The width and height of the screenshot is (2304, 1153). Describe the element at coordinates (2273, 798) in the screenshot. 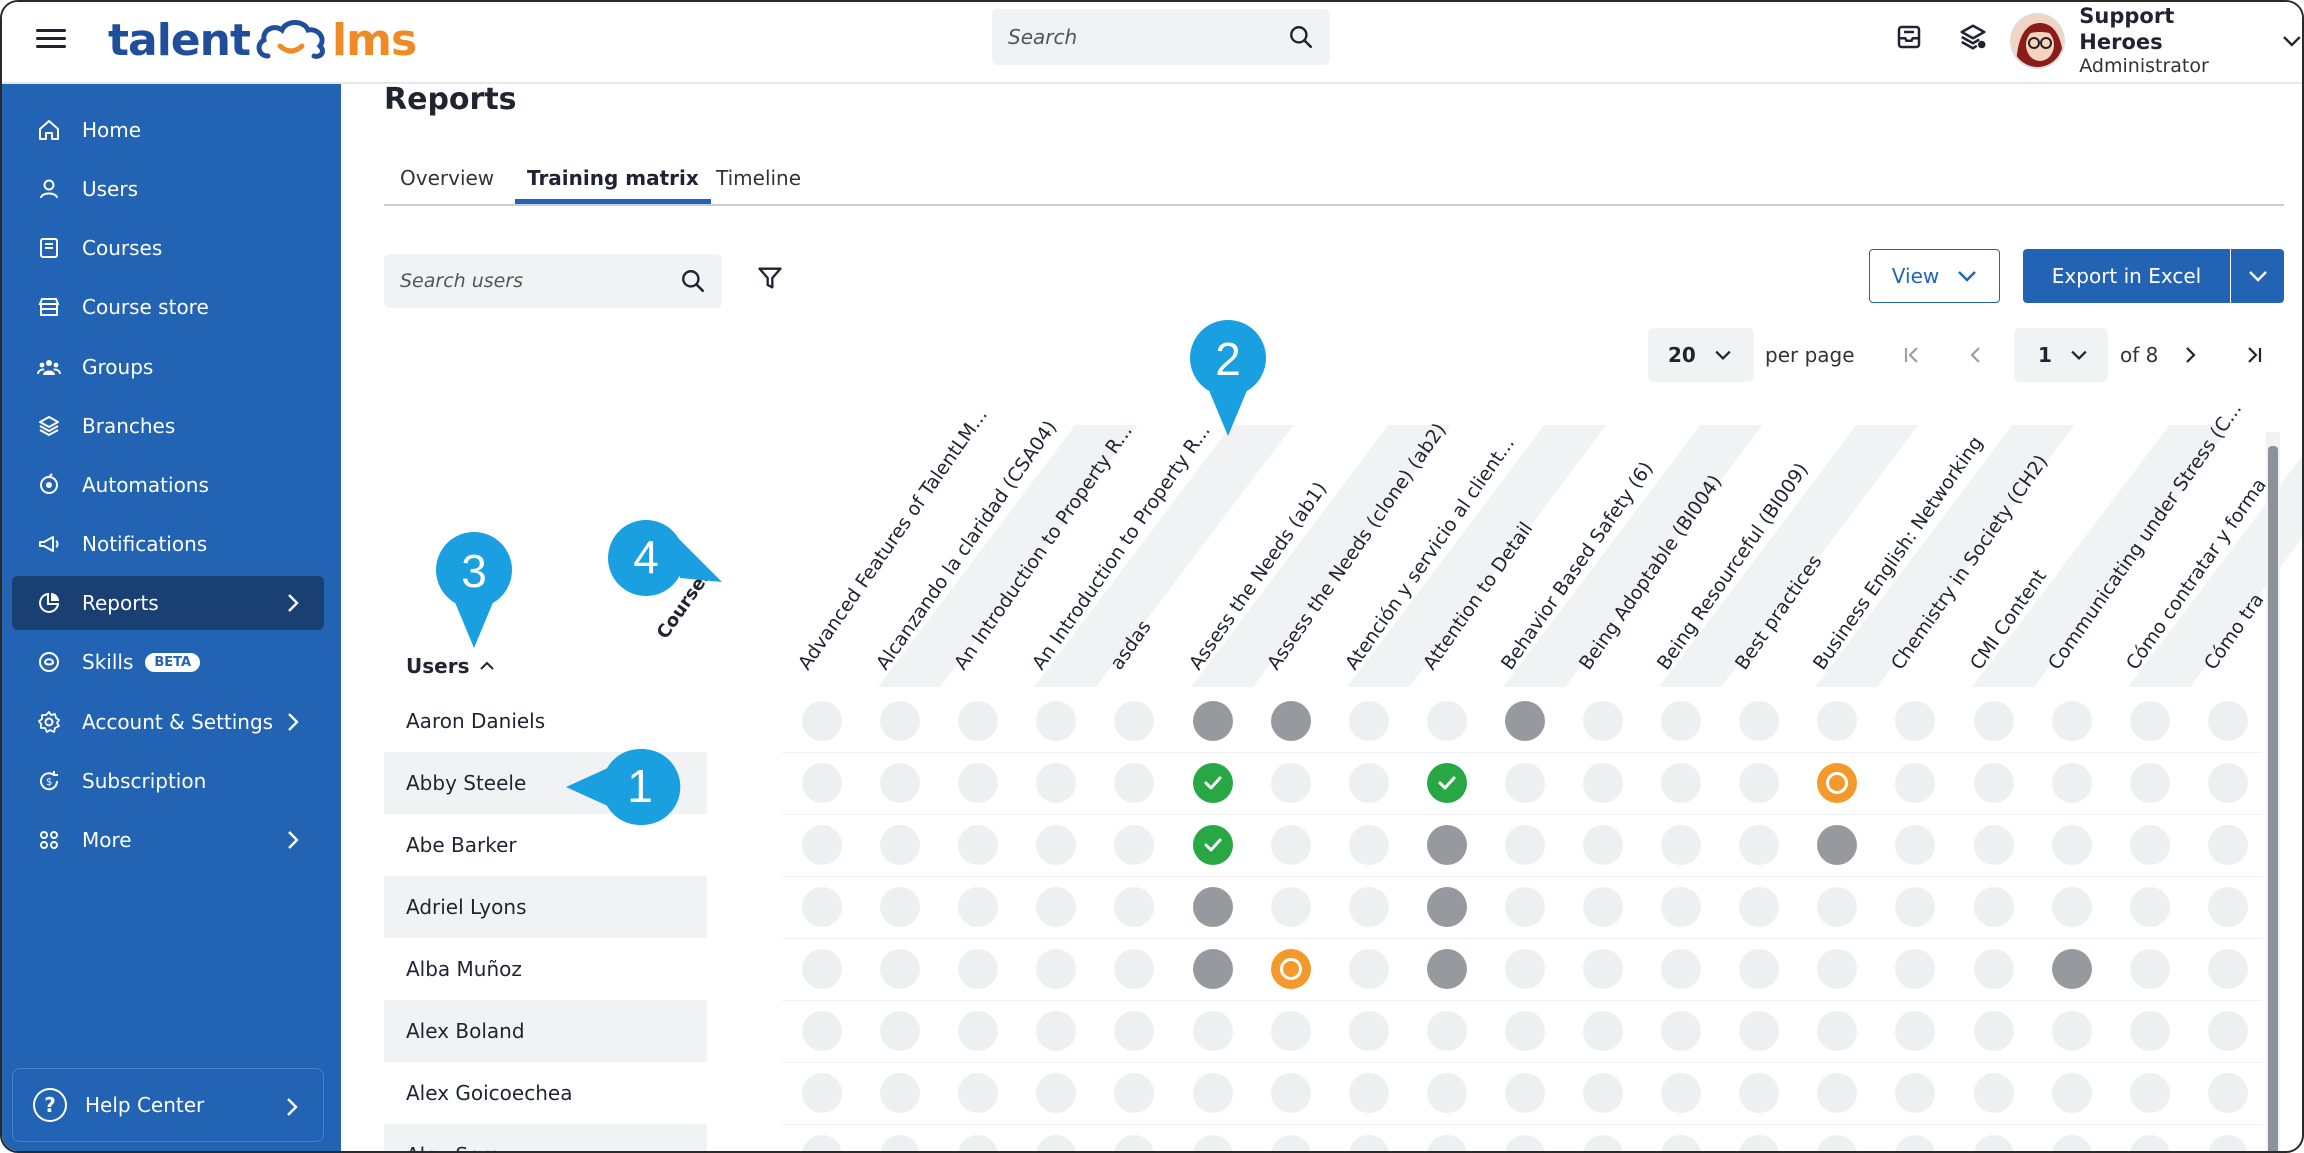

I see `matrix-scroll-thumb` at that location.